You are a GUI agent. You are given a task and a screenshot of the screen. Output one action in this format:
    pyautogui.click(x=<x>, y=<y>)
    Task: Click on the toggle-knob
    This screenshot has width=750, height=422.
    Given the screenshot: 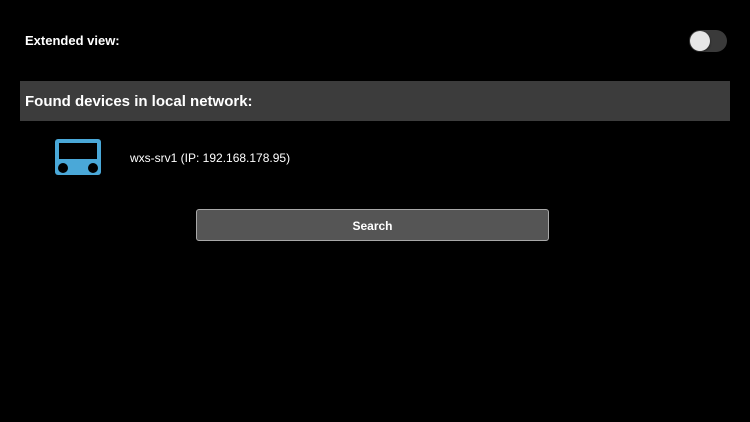 What is the action you would take?
    pyautogui.click(x=700, y=41)
    